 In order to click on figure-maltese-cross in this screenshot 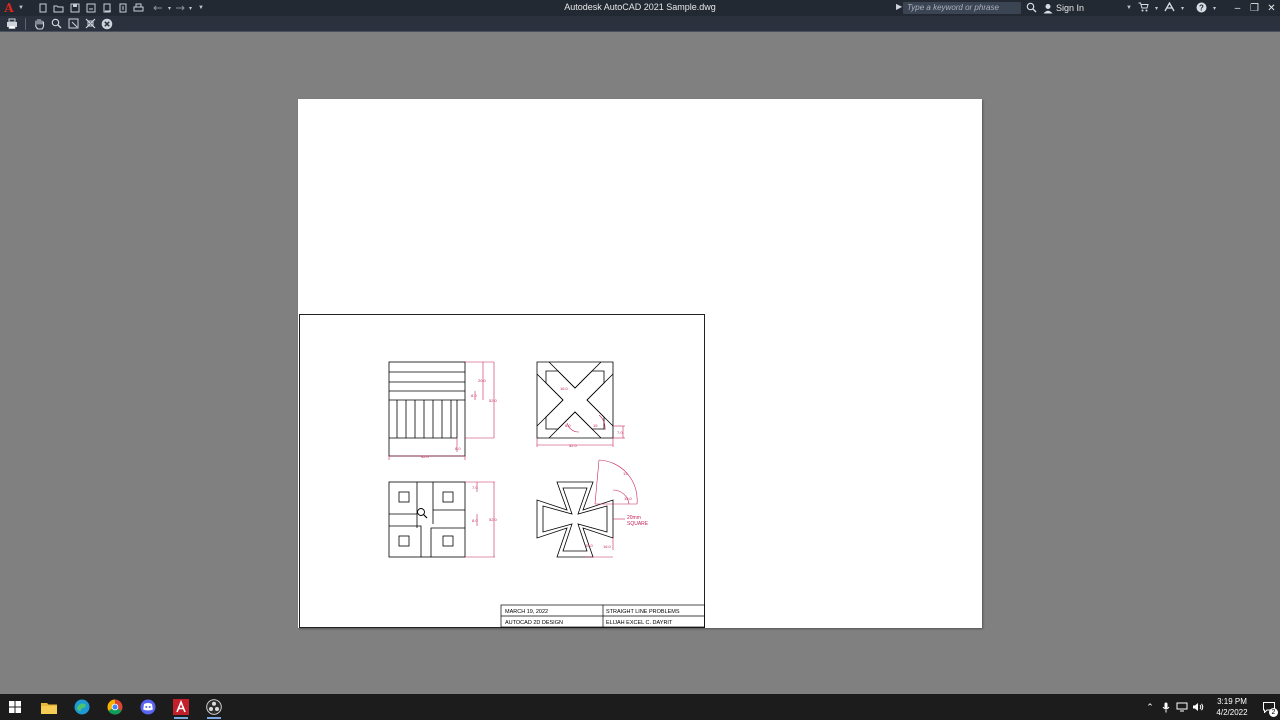, I will do `click(575, 519)`.